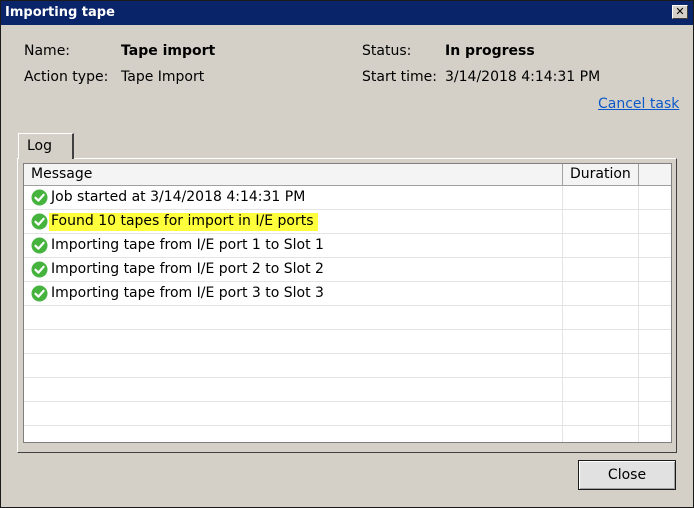 This screenshot has height=508, width=694. I want to click on log-message-text: Job started at 3/14/2018 4:14:31 PM, so click(178, 197).